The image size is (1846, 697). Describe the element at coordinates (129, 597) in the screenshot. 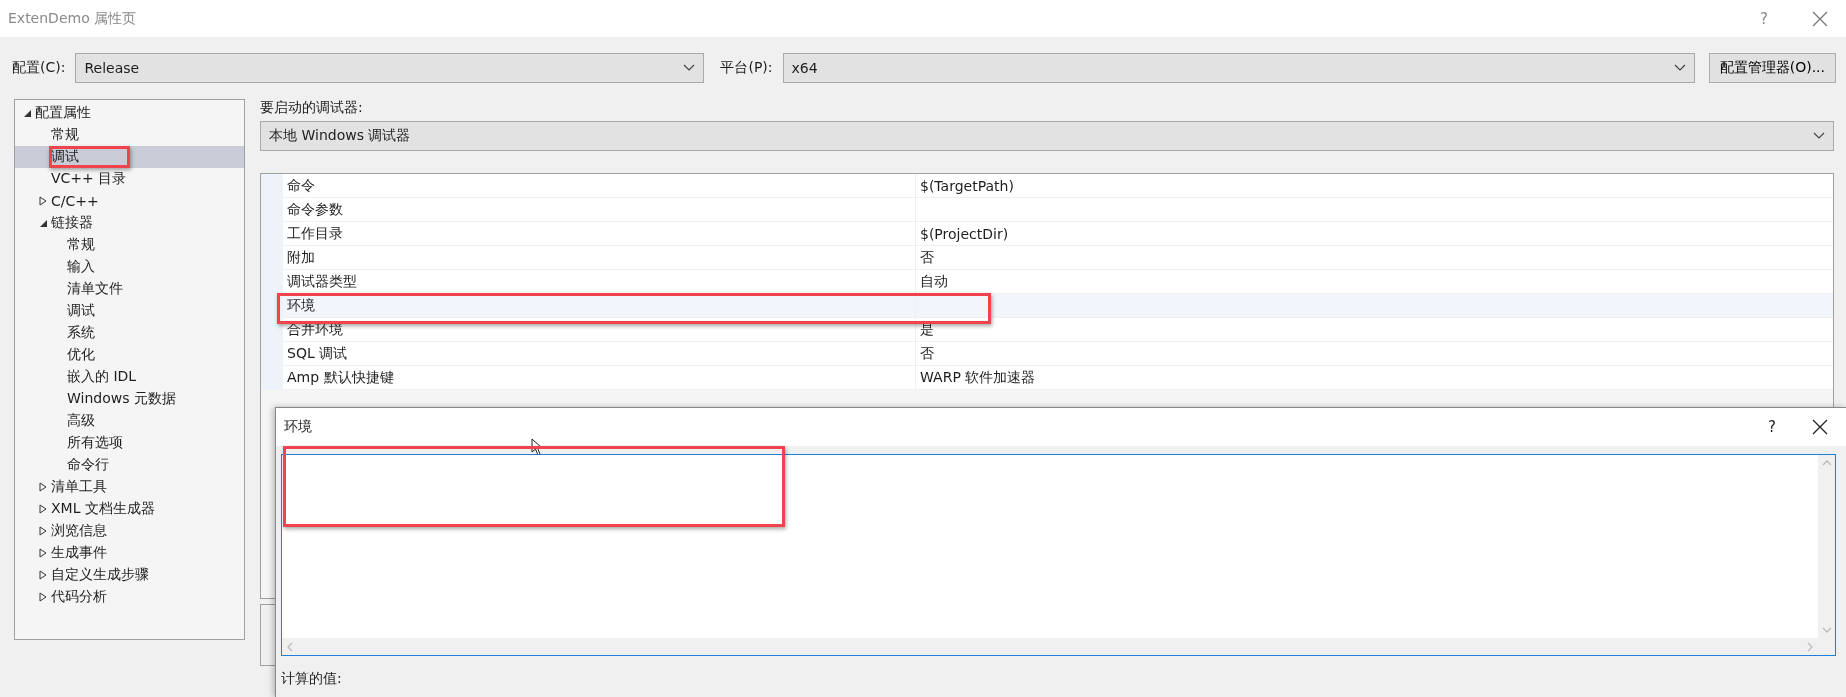

I see `tree-item: 代码分析` at that location.